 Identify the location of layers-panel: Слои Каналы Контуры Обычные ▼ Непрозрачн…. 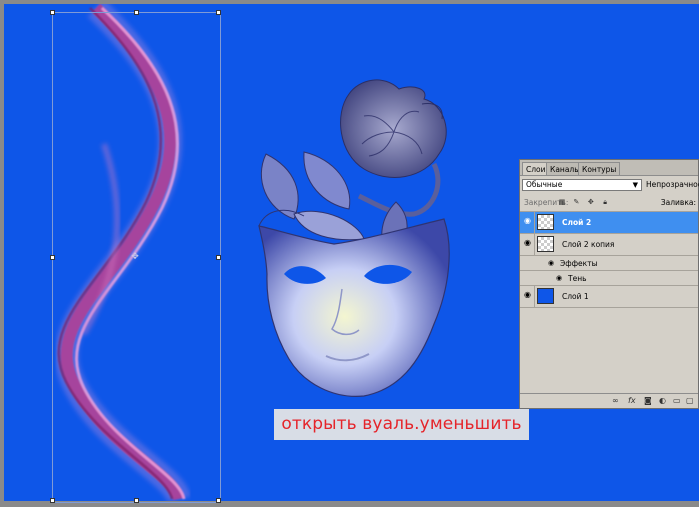
(609, 284).